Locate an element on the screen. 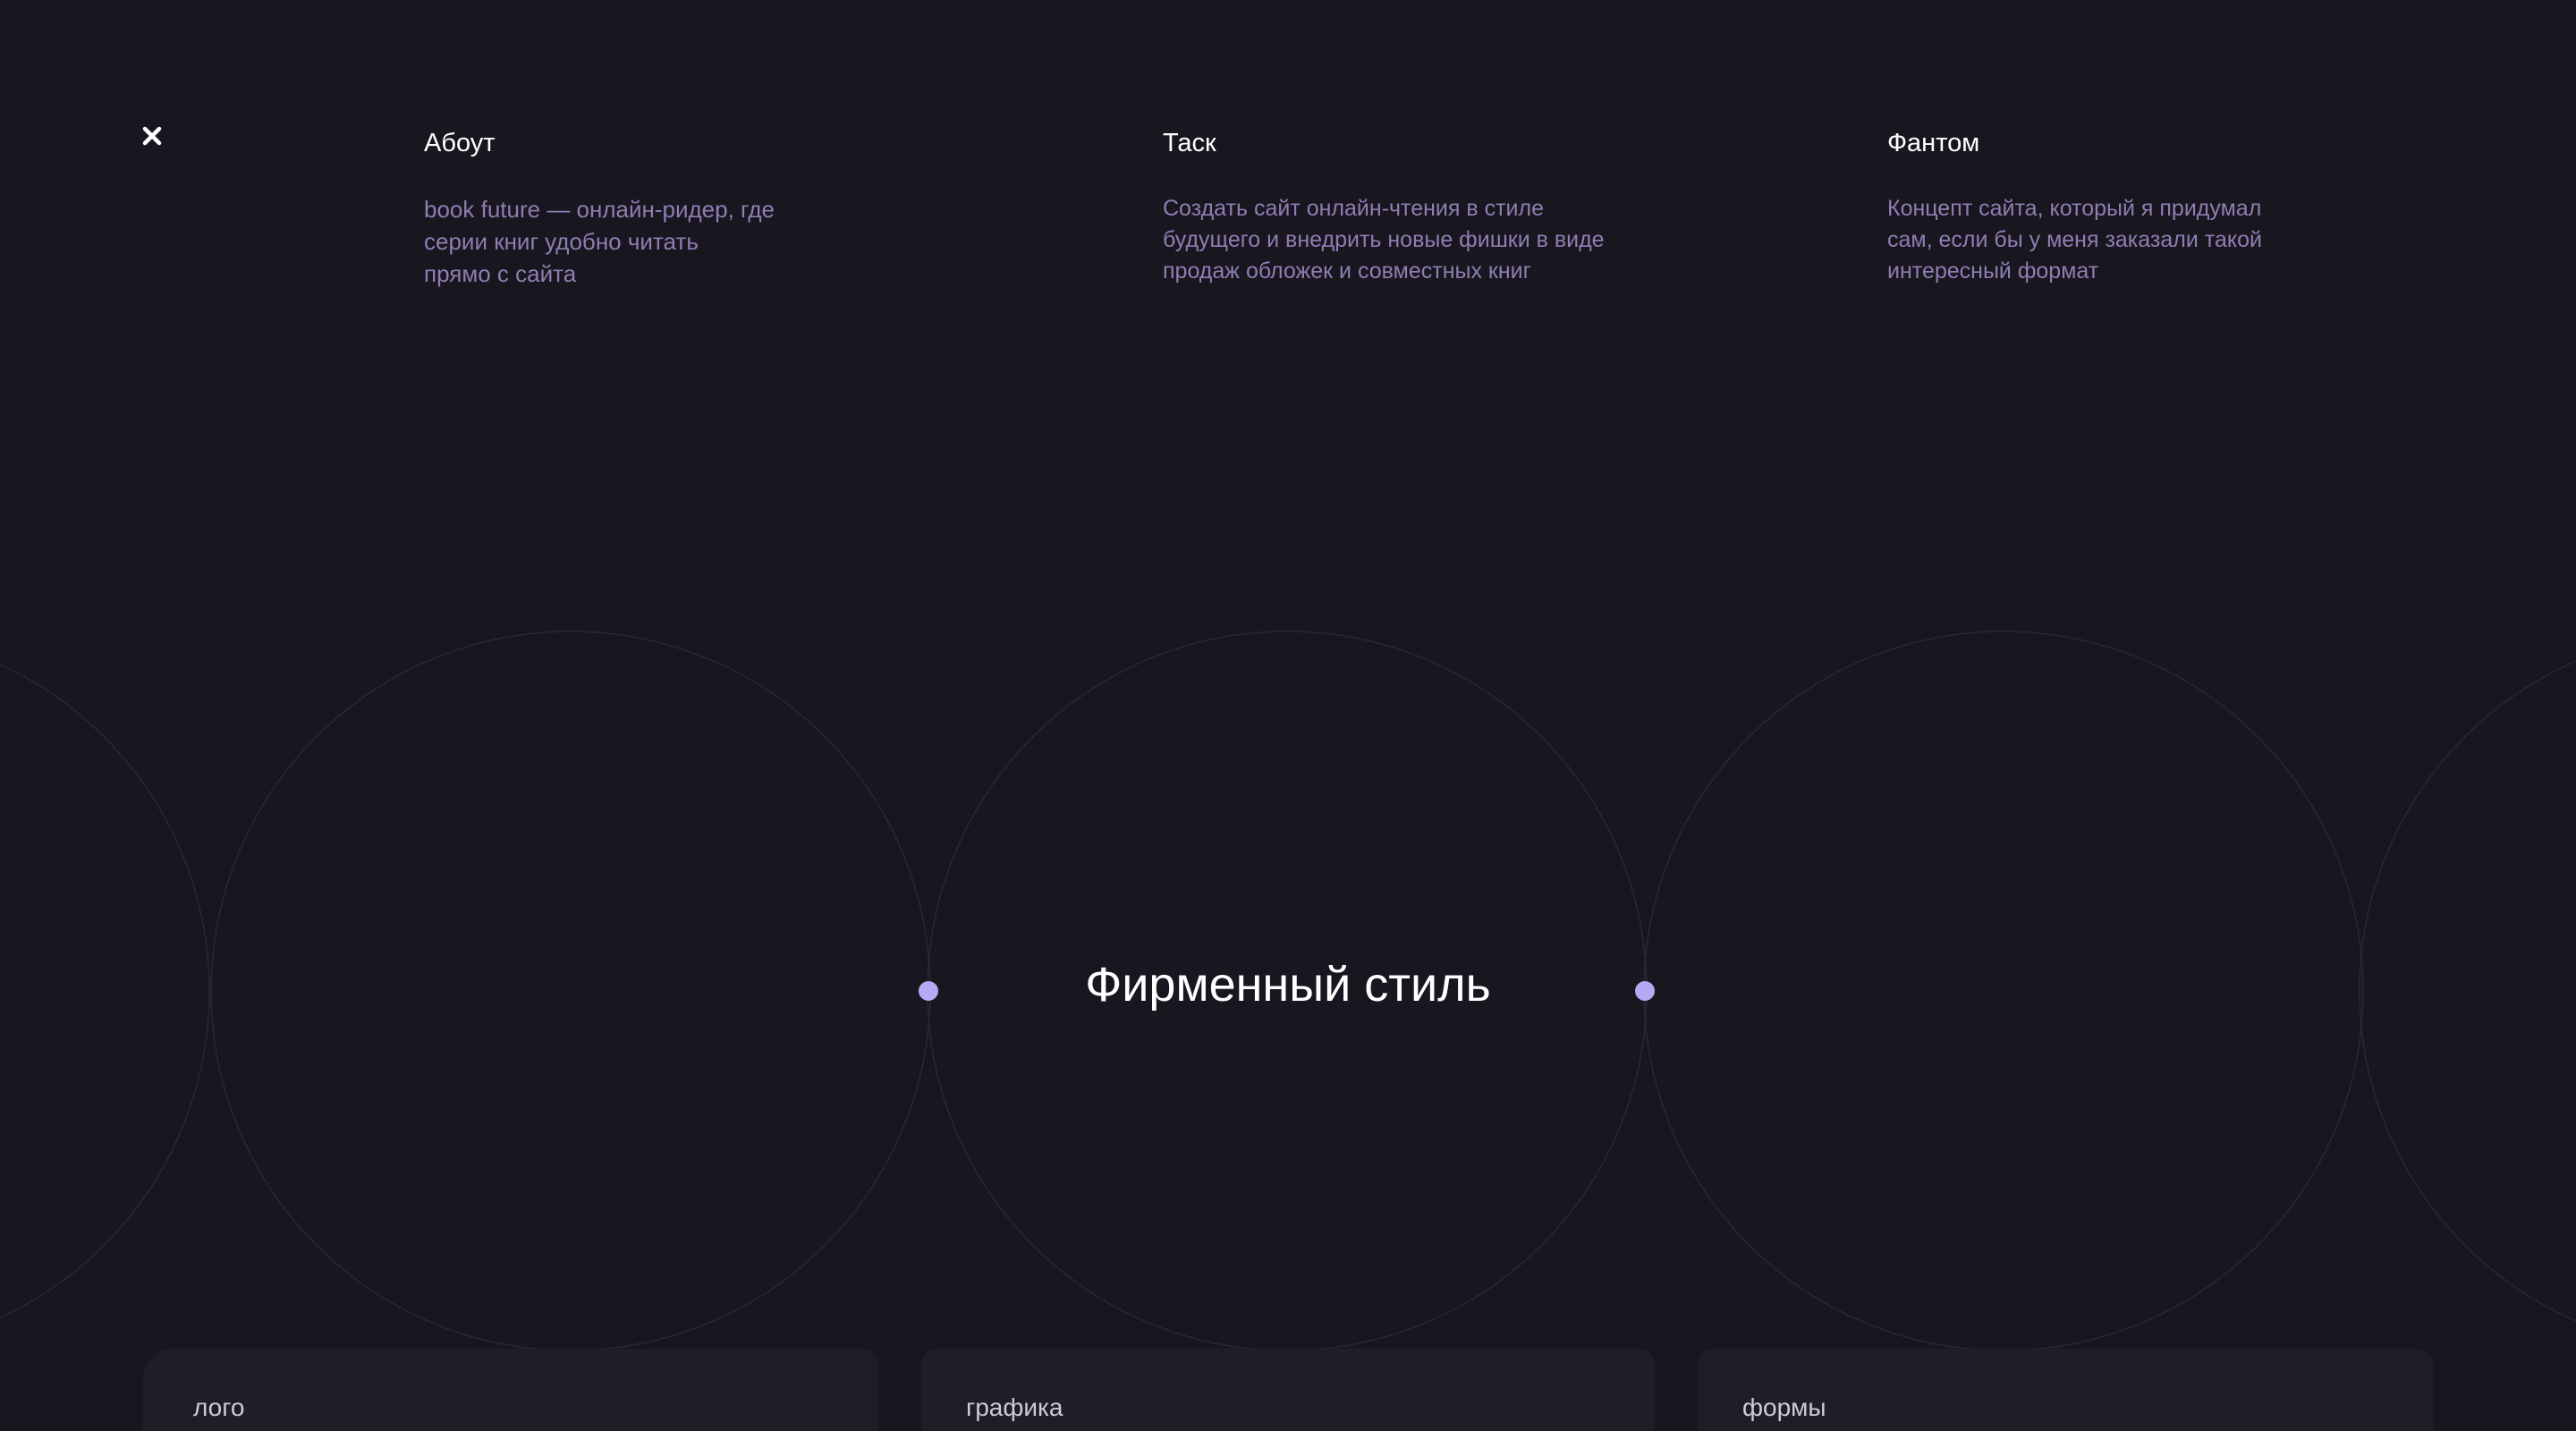  card-logo-label: лого is located at coordinates (219, 1407).